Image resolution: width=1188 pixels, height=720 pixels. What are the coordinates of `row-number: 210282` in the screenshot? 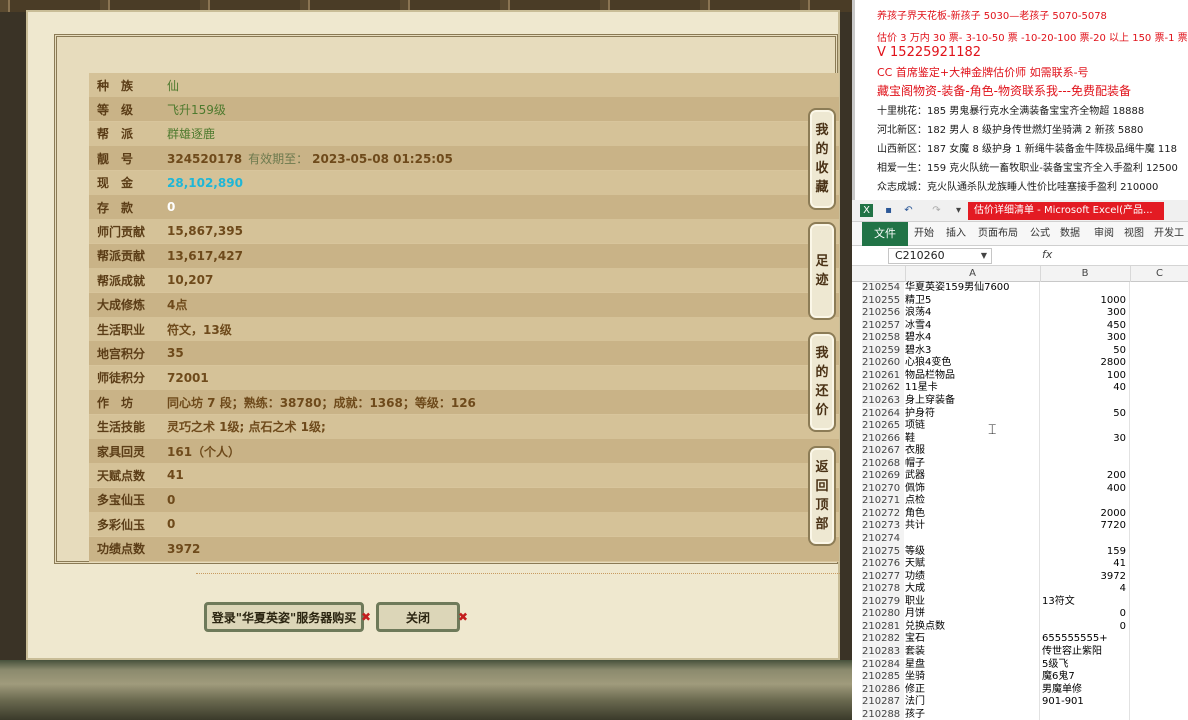 It's located at (883, 639).